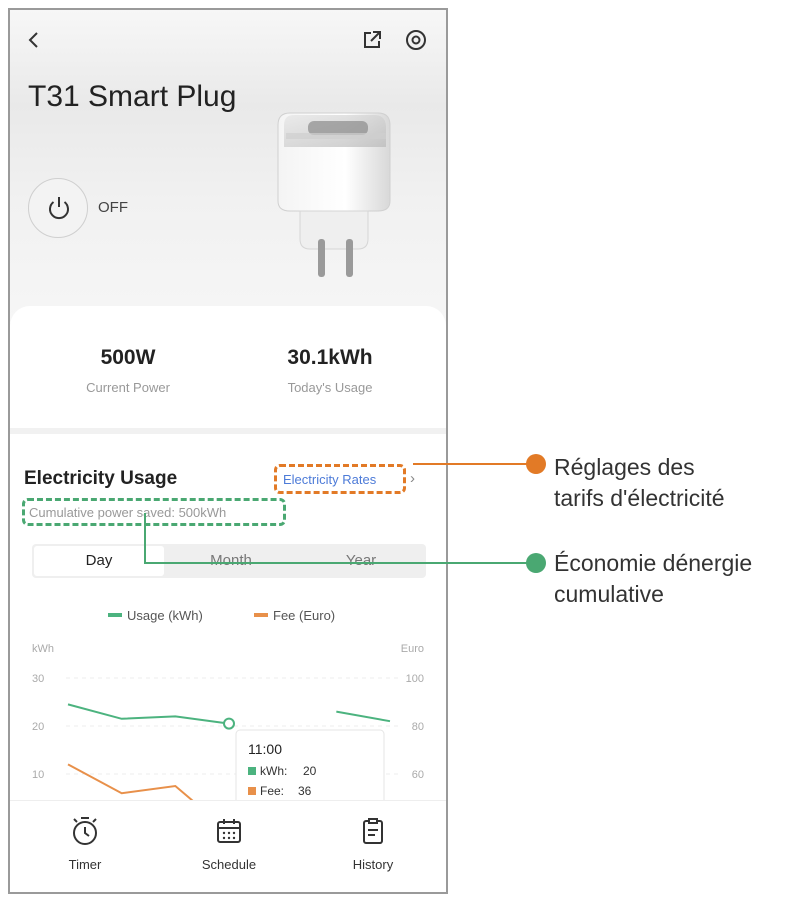 The image size is (795, 901). Describe the element at coordinates (536, 464) in the screenshot. I see `rates-callout-dot` at that location.